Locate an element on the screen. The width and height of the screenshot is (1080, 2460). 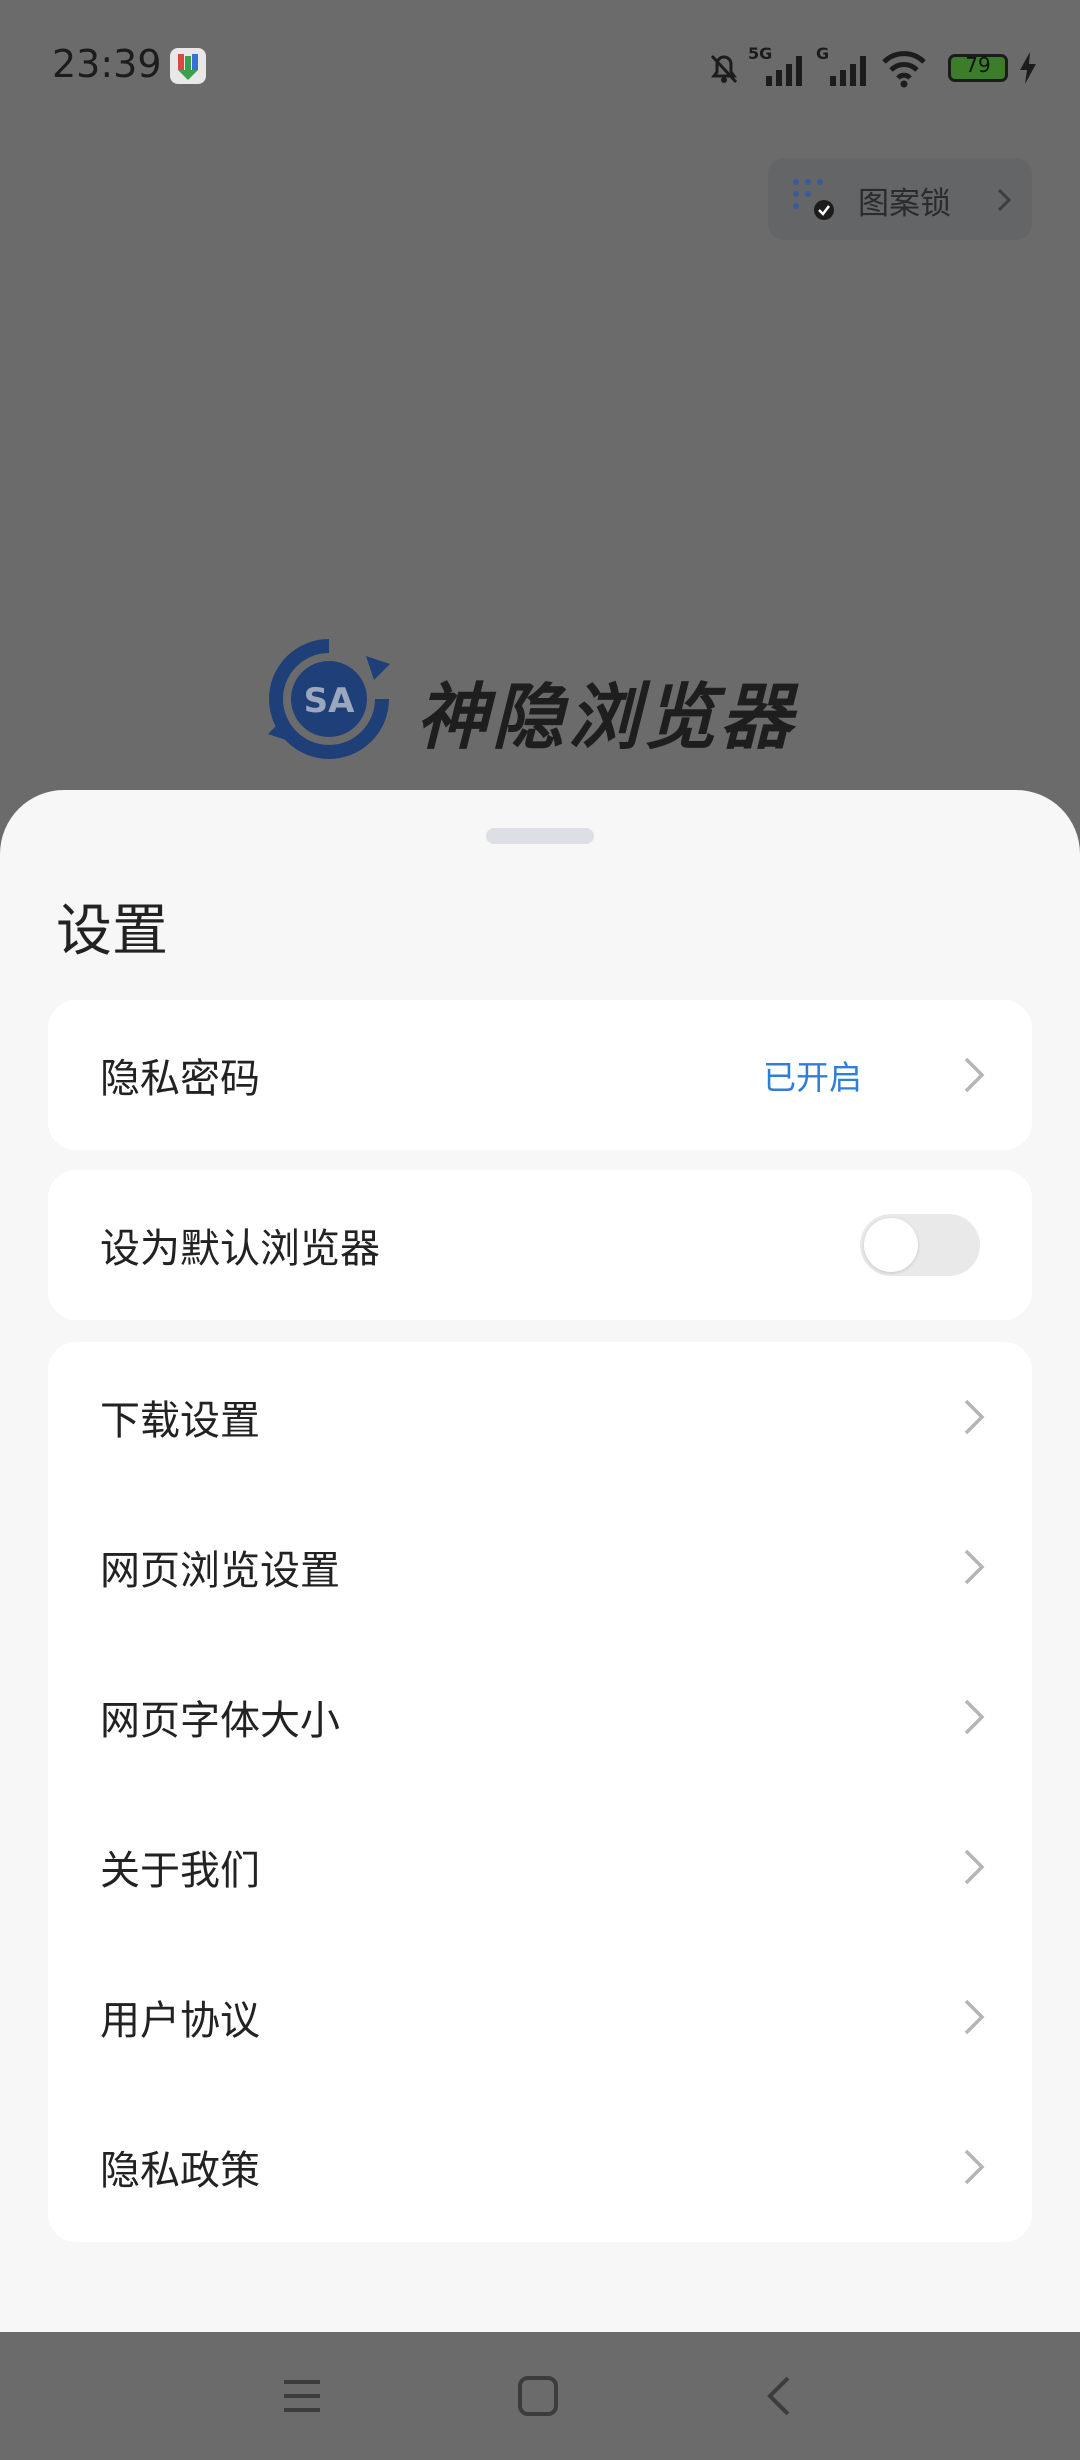
signal-5g-icon: 5G is located at coordinates (779, 66).